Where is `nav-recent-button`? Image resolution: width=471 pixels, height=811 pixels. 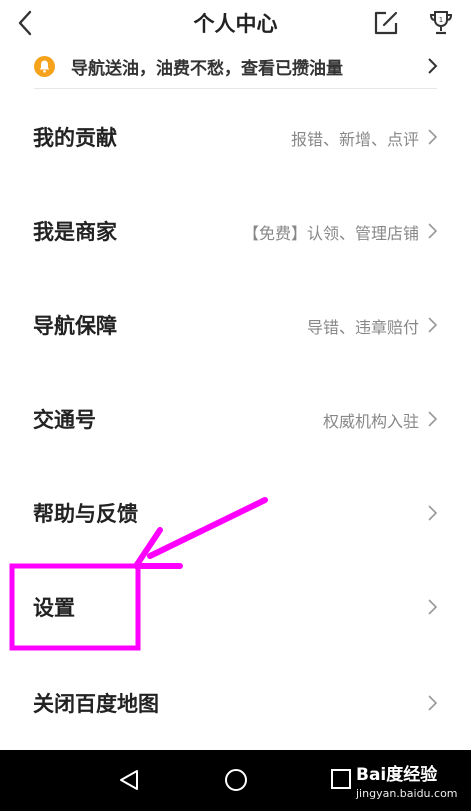
nav-recent-button is located at coordinates (341, 779).